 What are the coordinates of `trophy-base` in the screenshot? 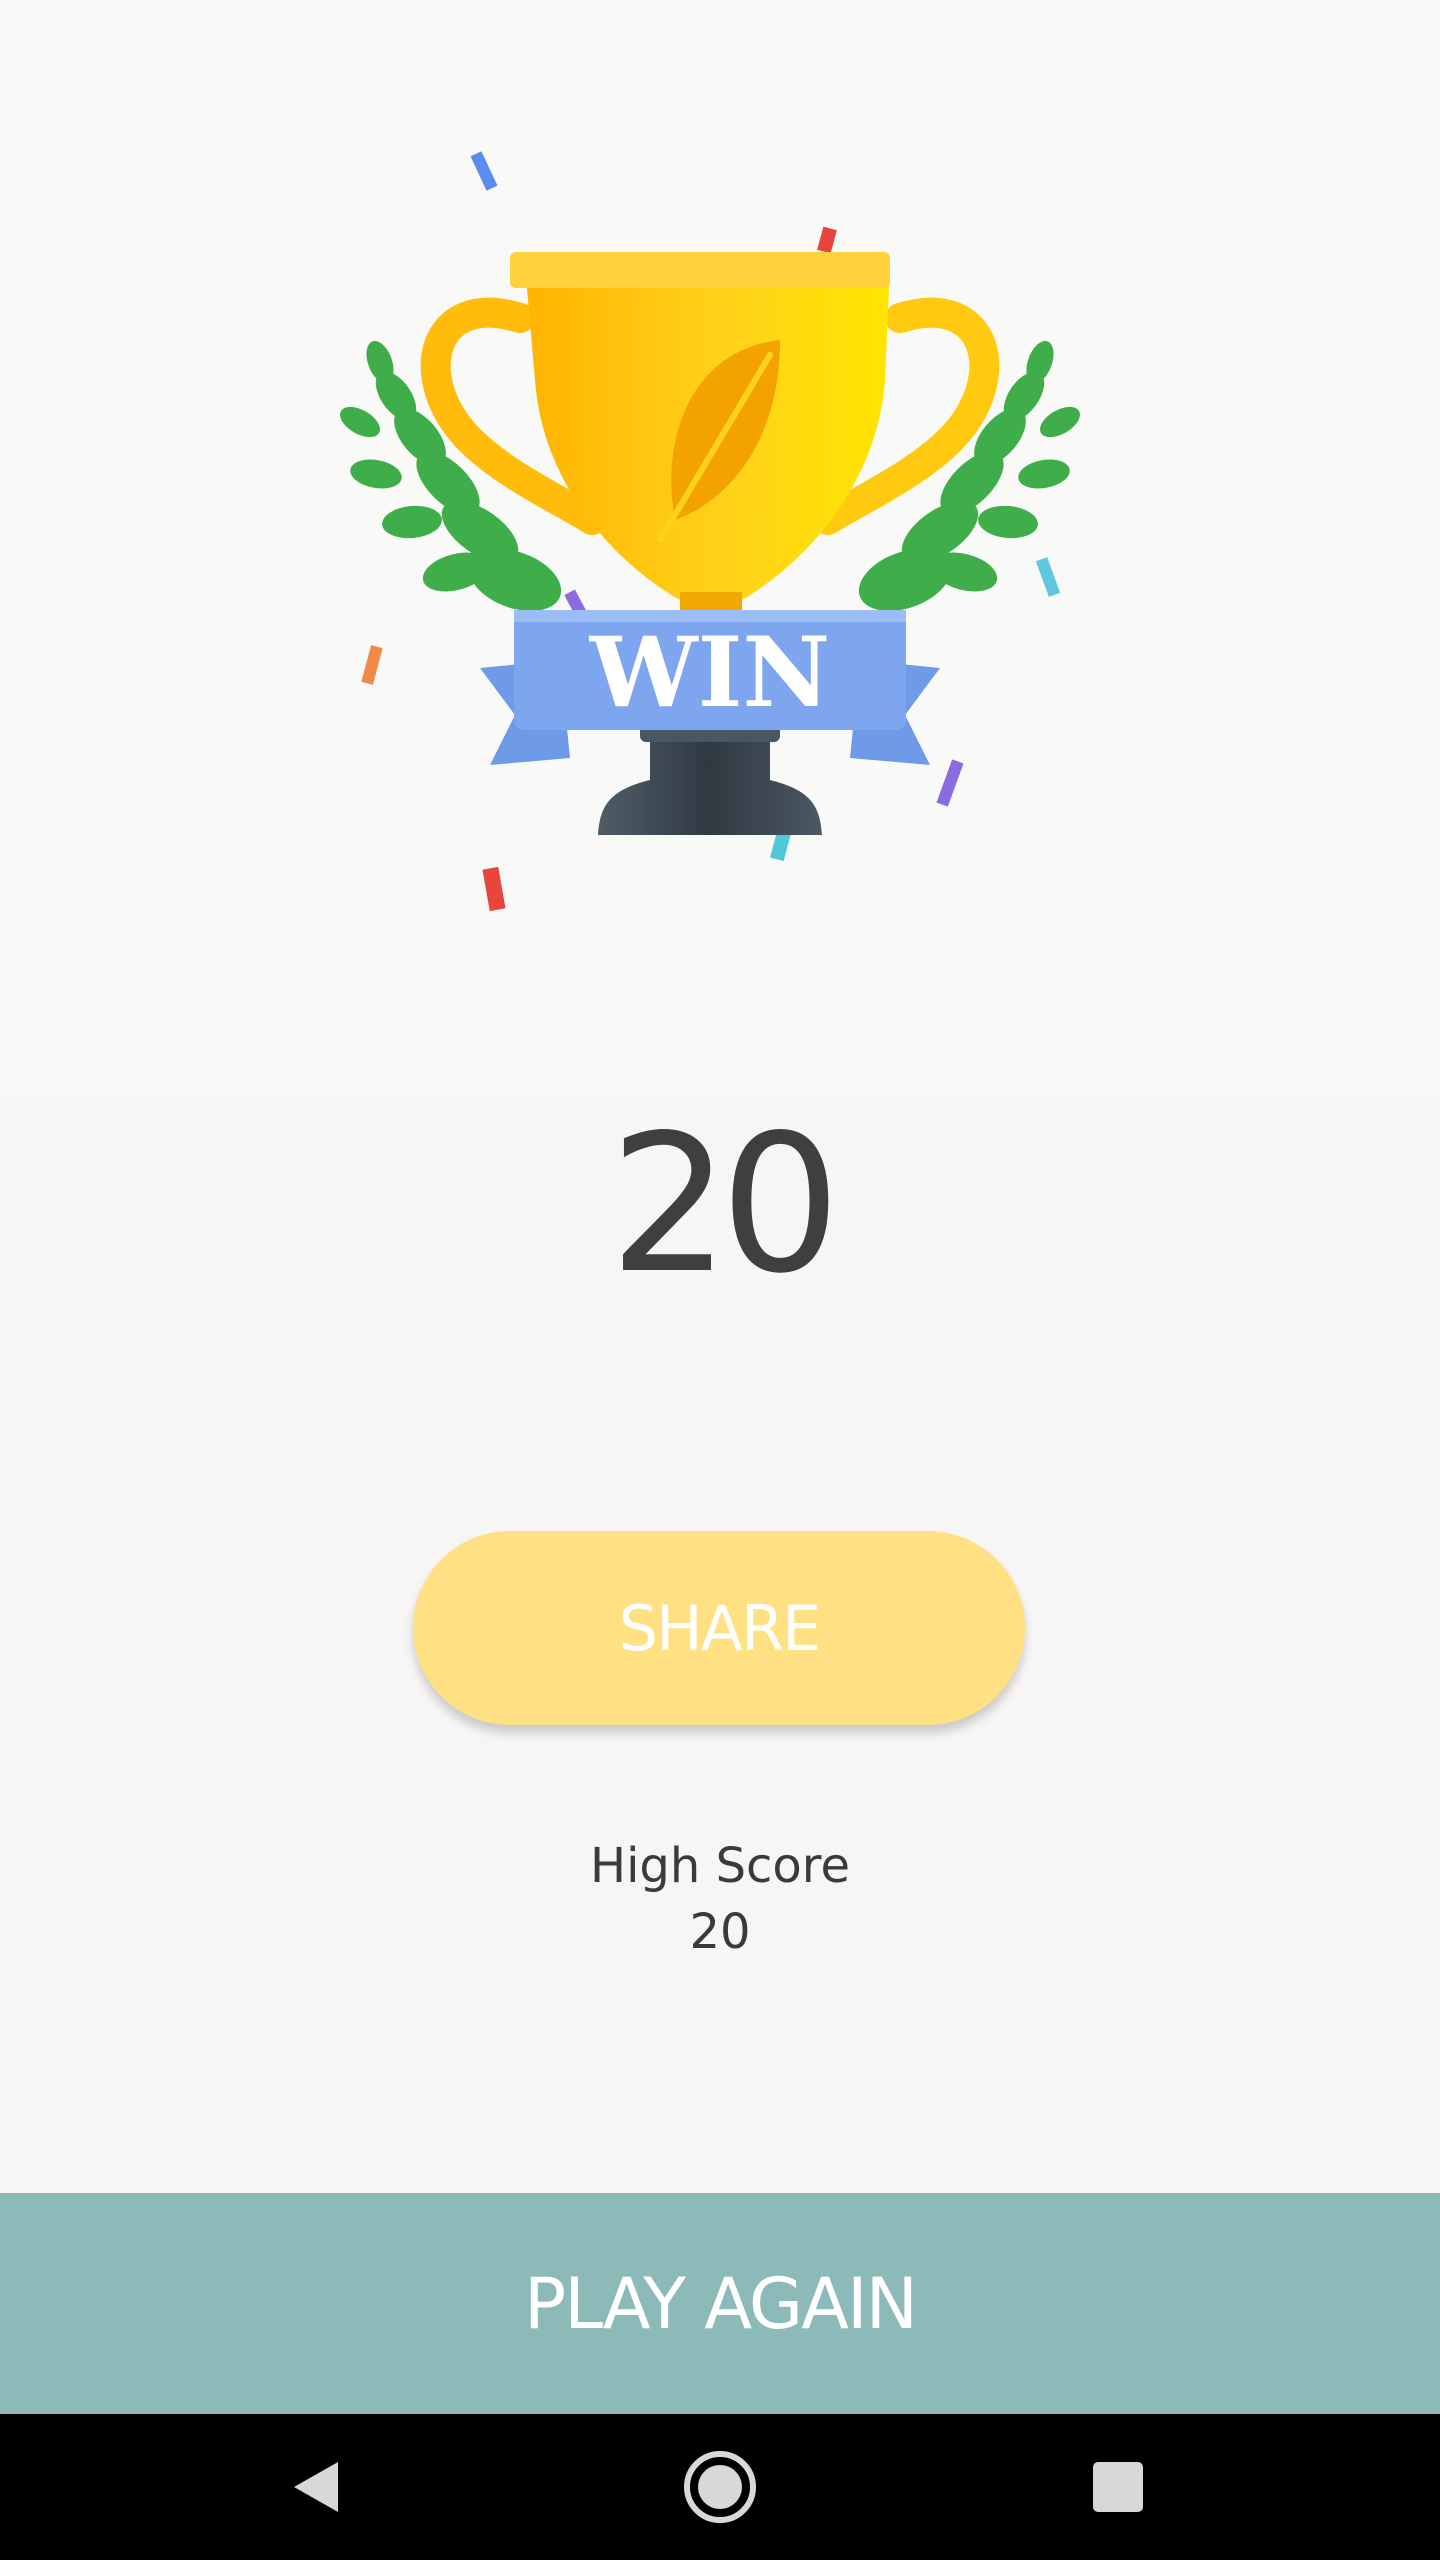 It's located at (710, 782).